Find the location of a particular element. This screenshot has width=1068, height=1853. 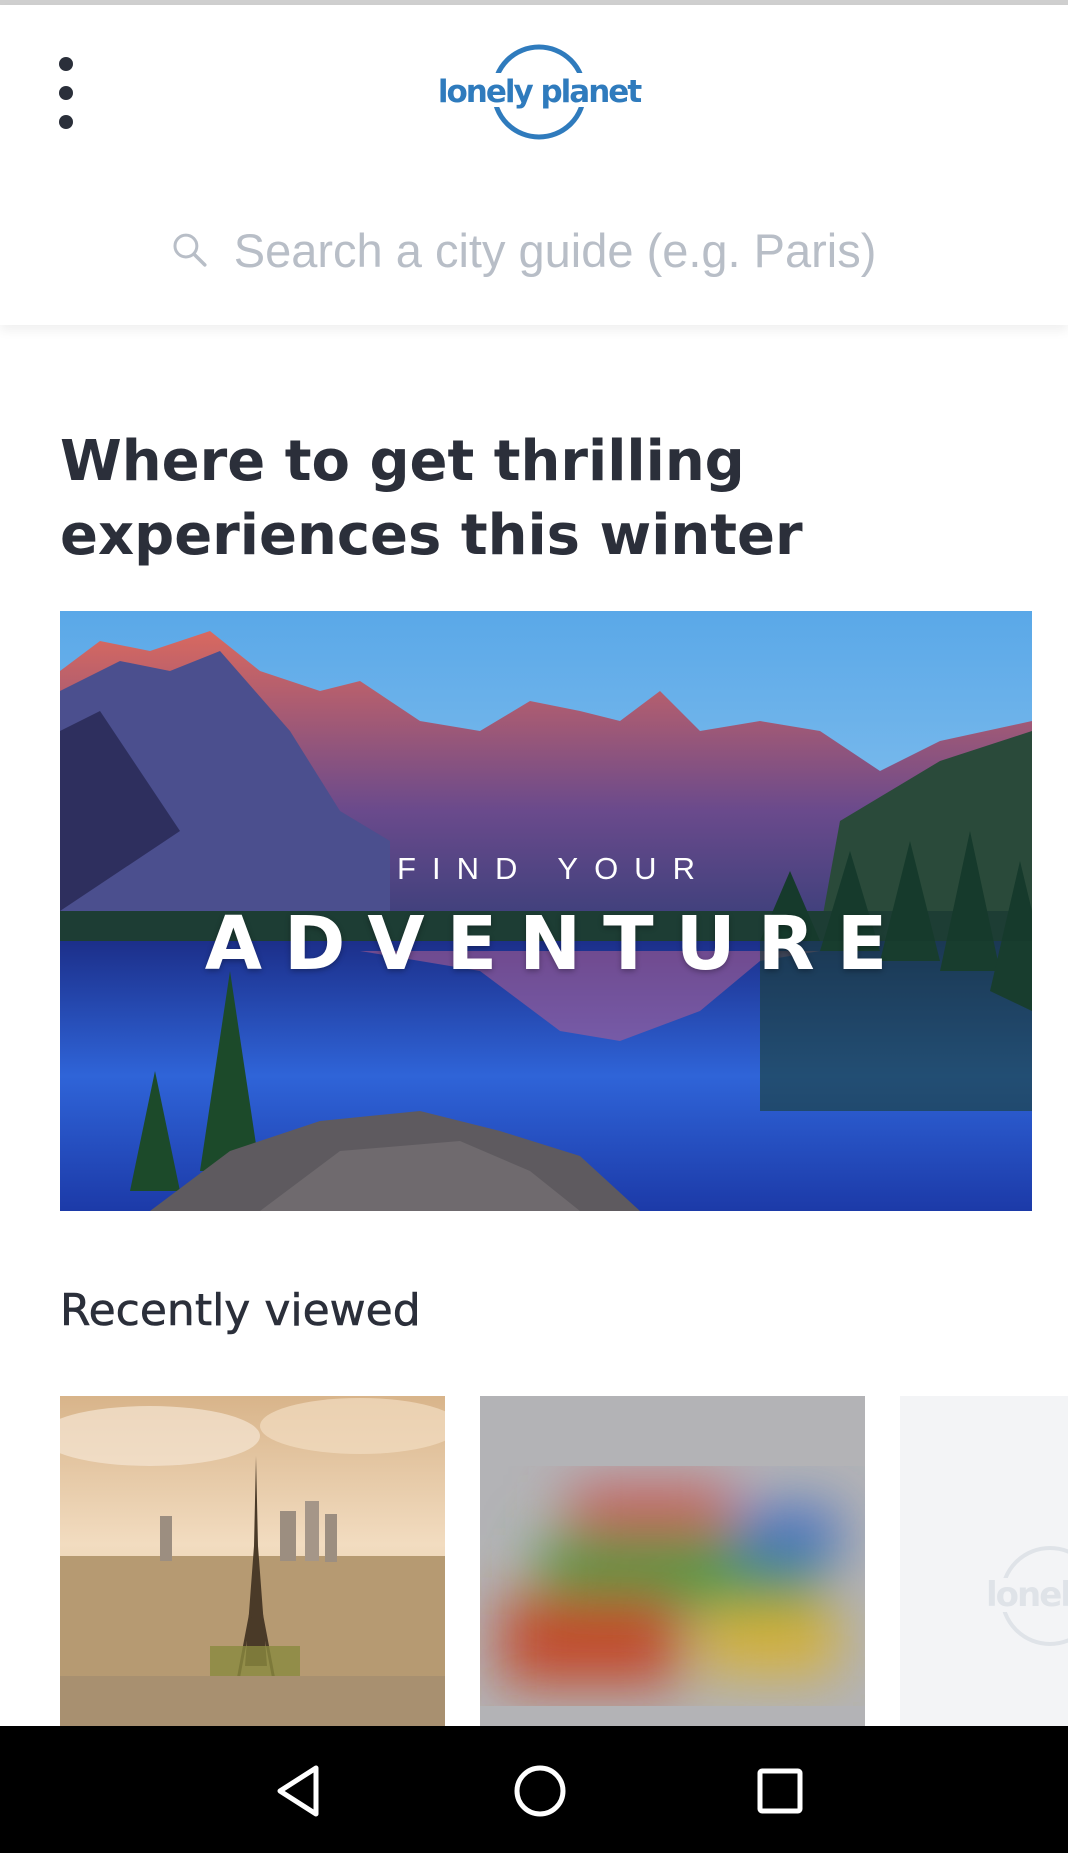

logo-graphic: lonely planet is located at coordinates (541, 92).